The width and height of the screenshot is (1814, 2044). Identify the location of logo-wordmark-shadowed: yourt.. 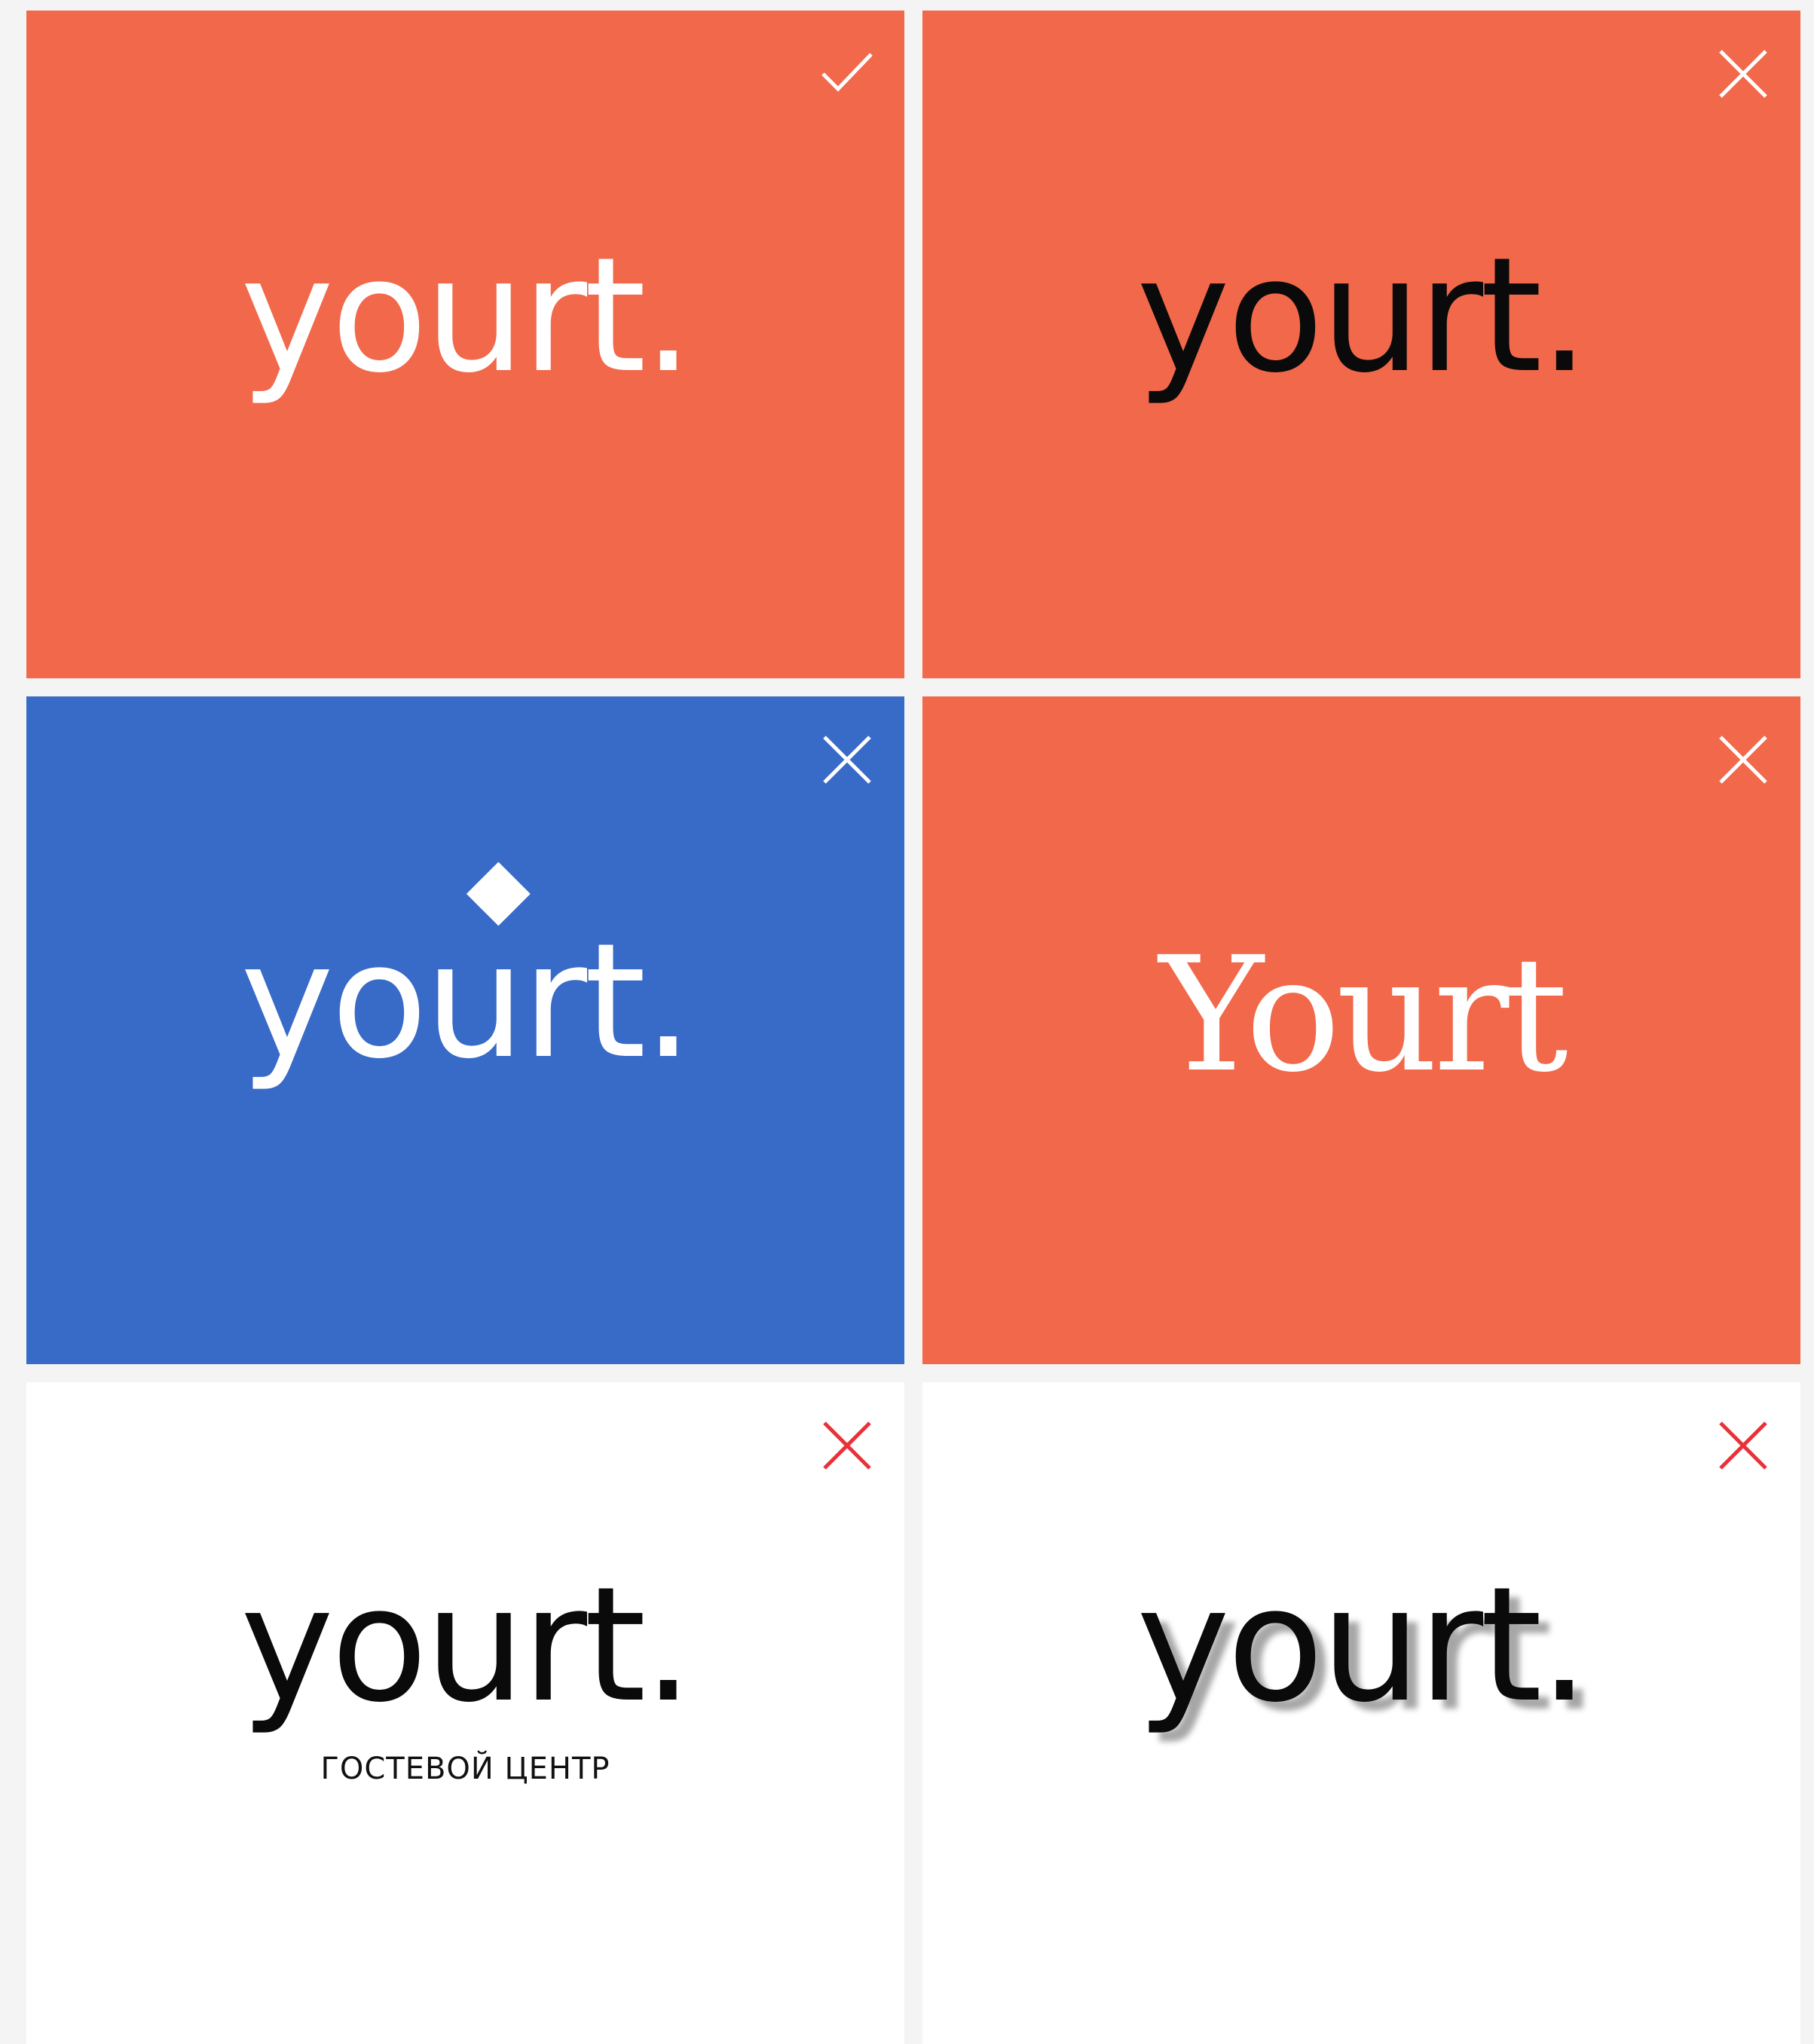
(1362, 1645).